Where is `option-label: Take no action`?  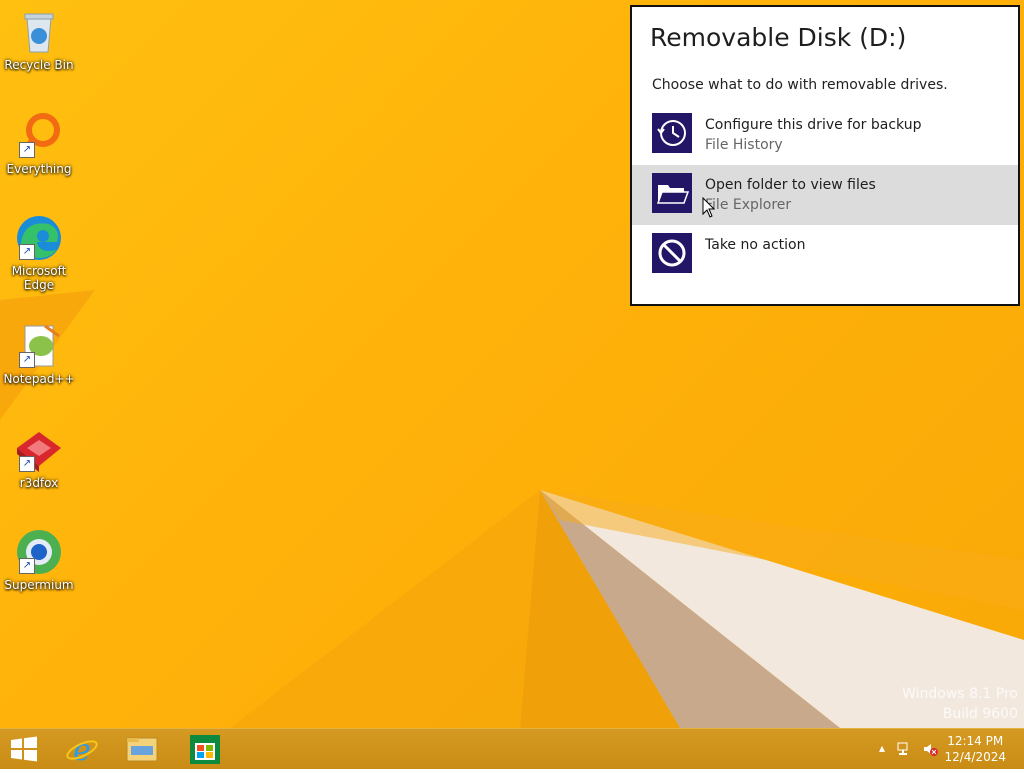 option-label: Take no action is located at coordinates (755, 245).